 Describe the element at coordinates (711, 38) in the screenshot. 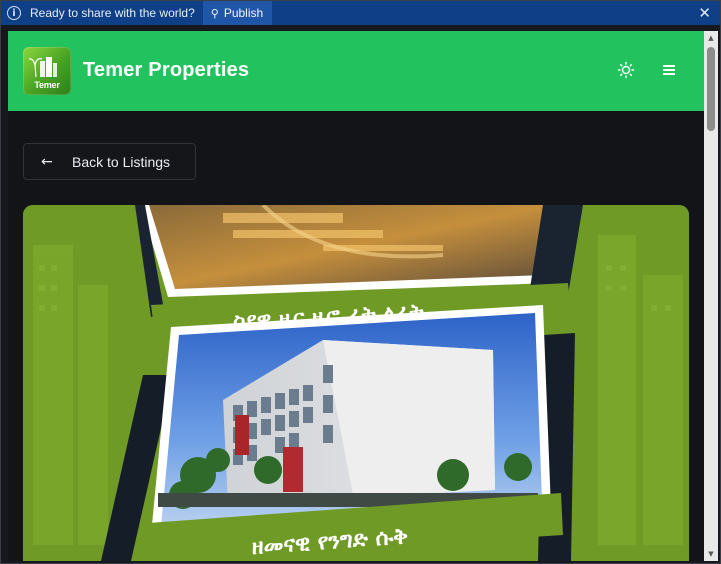

I see `scroll-up-icon: ▲` at that location.